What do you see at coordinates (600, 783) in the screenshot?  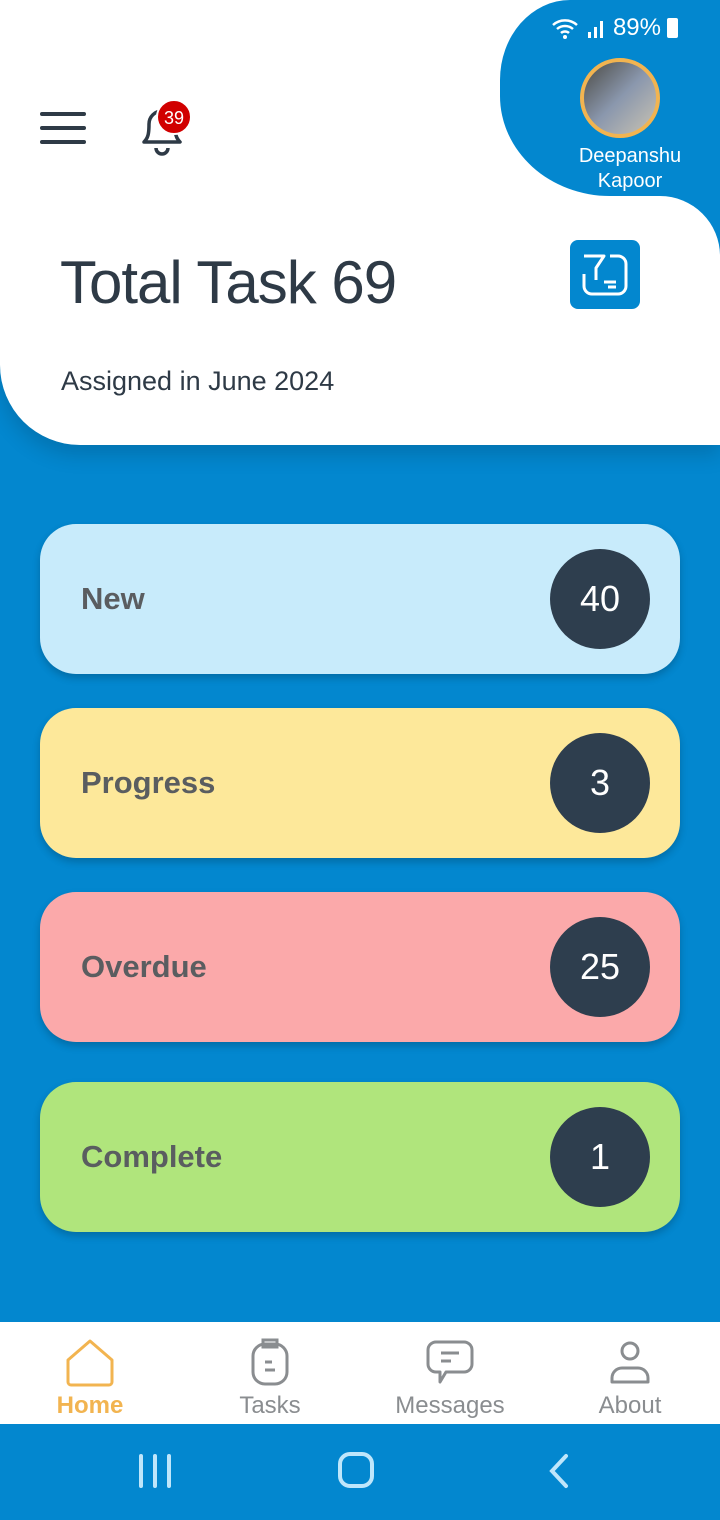 I see `count-badge: 3` at bounding box center [600, 783].